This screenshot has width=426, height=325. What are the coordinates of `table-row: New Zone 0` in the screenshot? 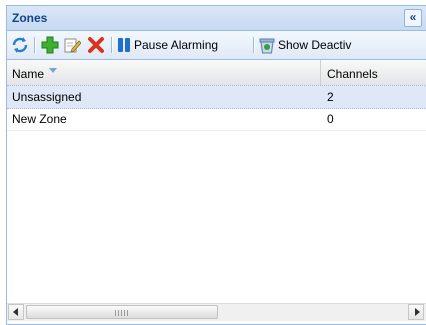 It's located at (216, 119).